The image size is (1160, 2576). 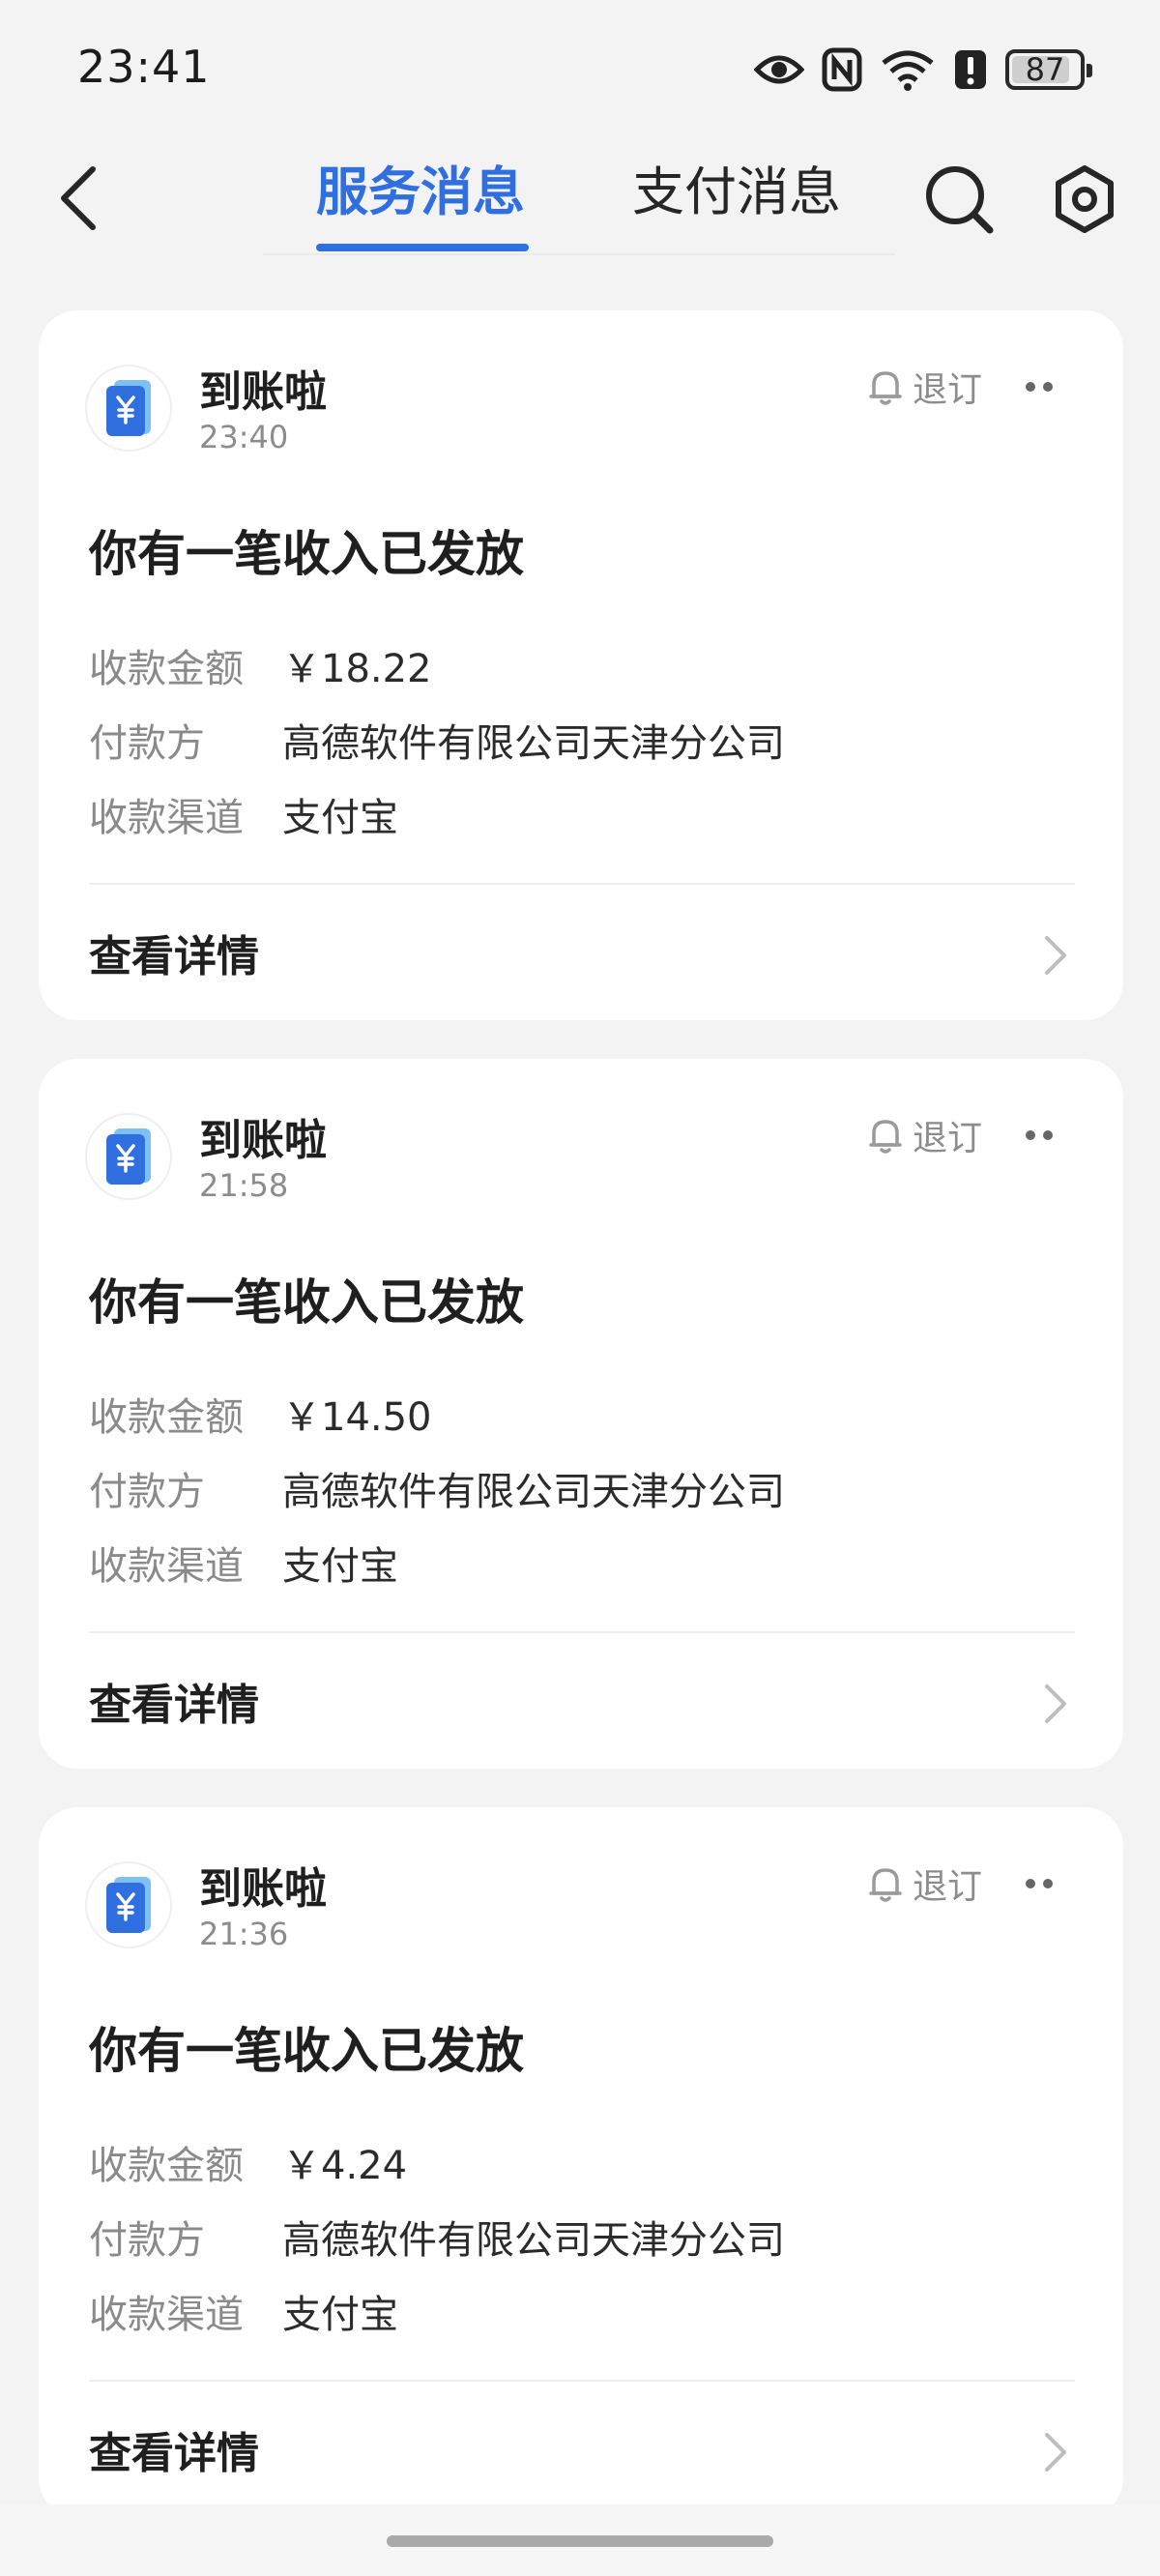 What do you see at coordinates (971, 69) in the screenshot?
I see `alert-icon` at bounding box center [971, 69].